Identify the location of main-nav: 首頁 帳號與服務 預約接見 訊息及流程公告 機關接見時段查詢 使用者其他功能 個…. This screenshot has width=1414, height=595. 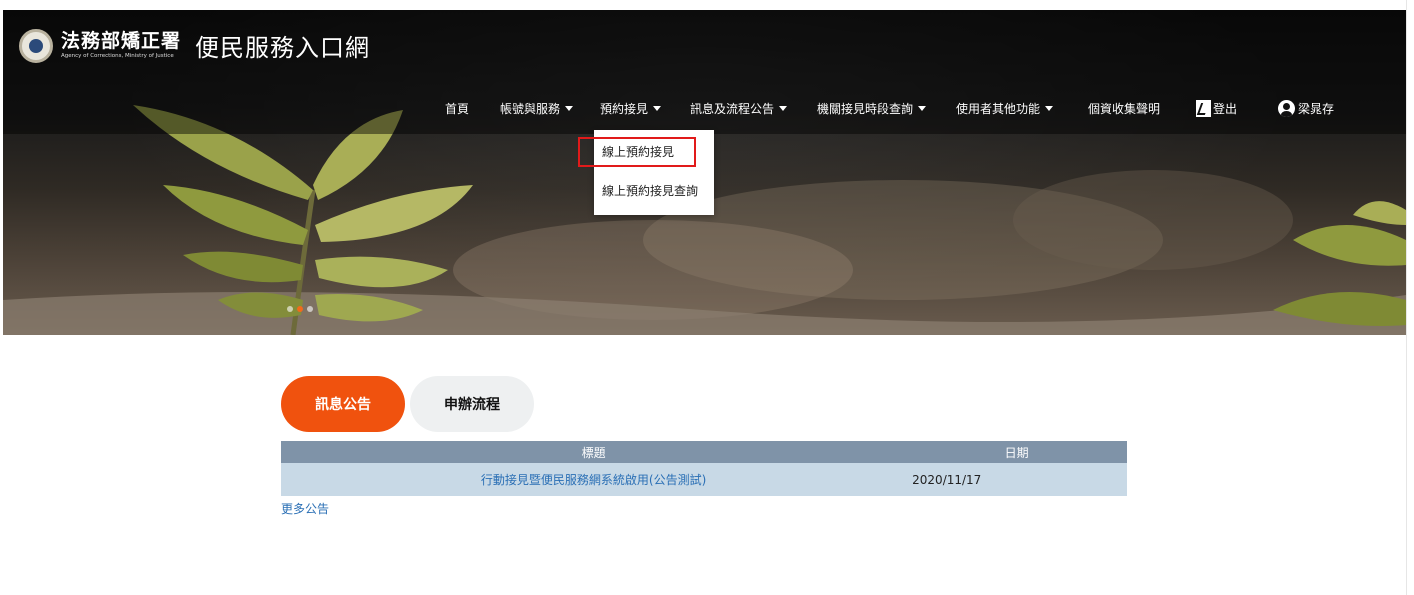
(704, 112).